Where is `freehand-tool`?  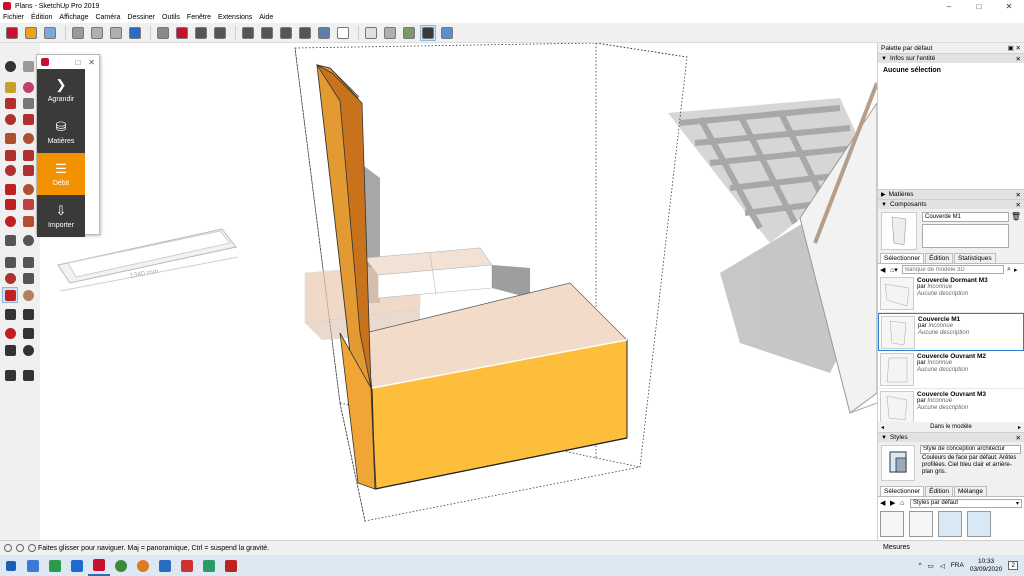 freehand-tool is located at coordinates (28, 103).